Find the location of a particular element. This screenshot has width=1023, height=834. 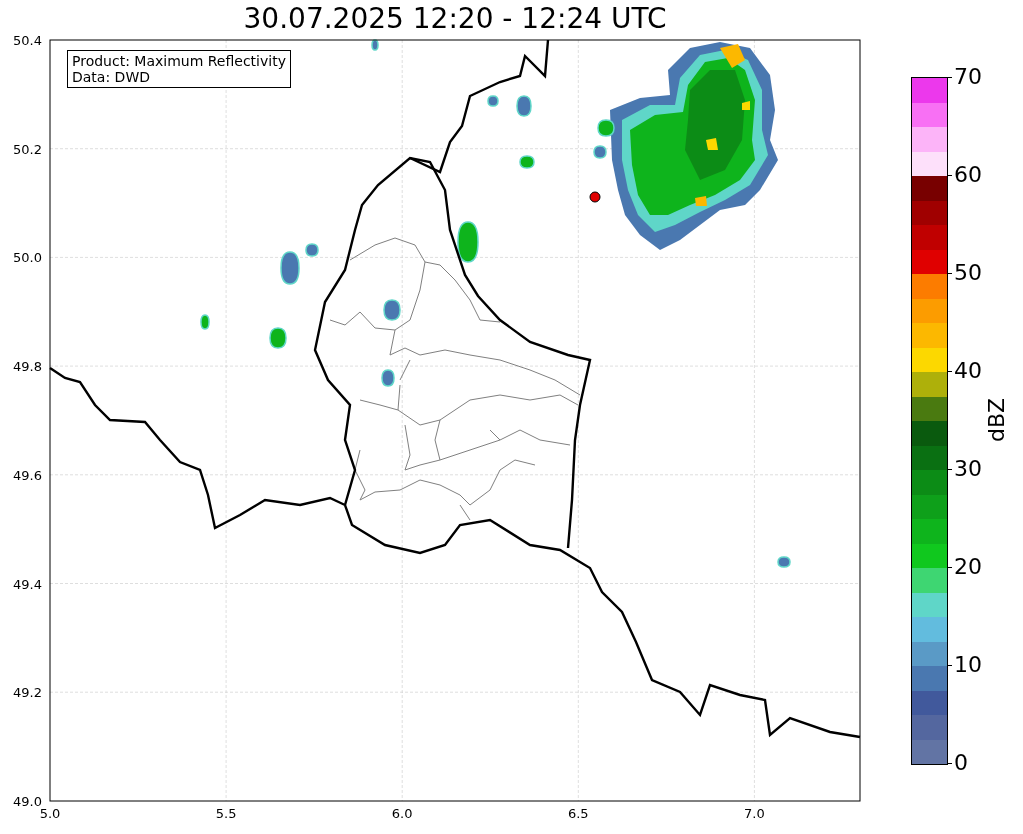

colorbar-tick-label: 60 is located at coordinates (968, 175).